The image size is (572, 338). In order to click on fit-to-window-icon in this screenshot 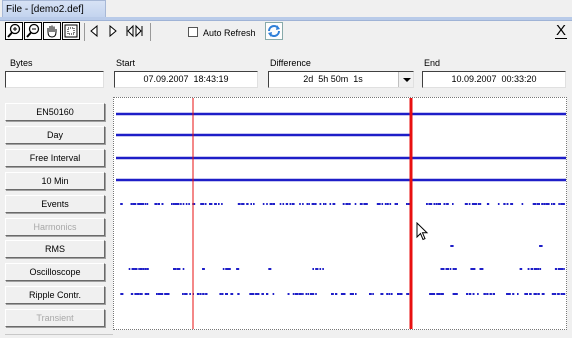, I will do `click(71, 31)`.